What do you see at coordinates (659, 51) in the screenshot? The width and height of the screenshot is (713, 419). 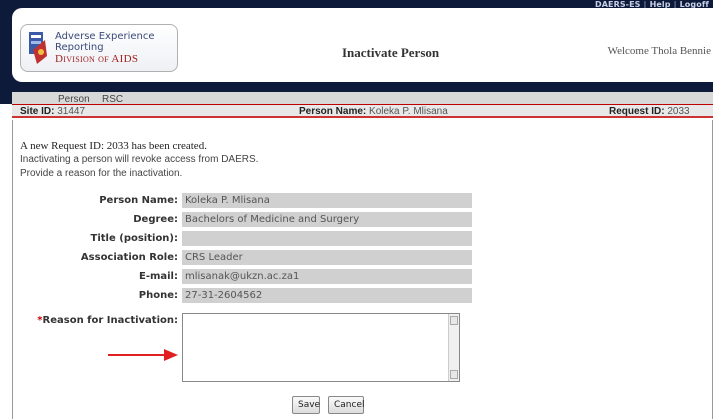 I see `welcome-text: Welcome Thola Bennie` at bounding box center [659, 51].